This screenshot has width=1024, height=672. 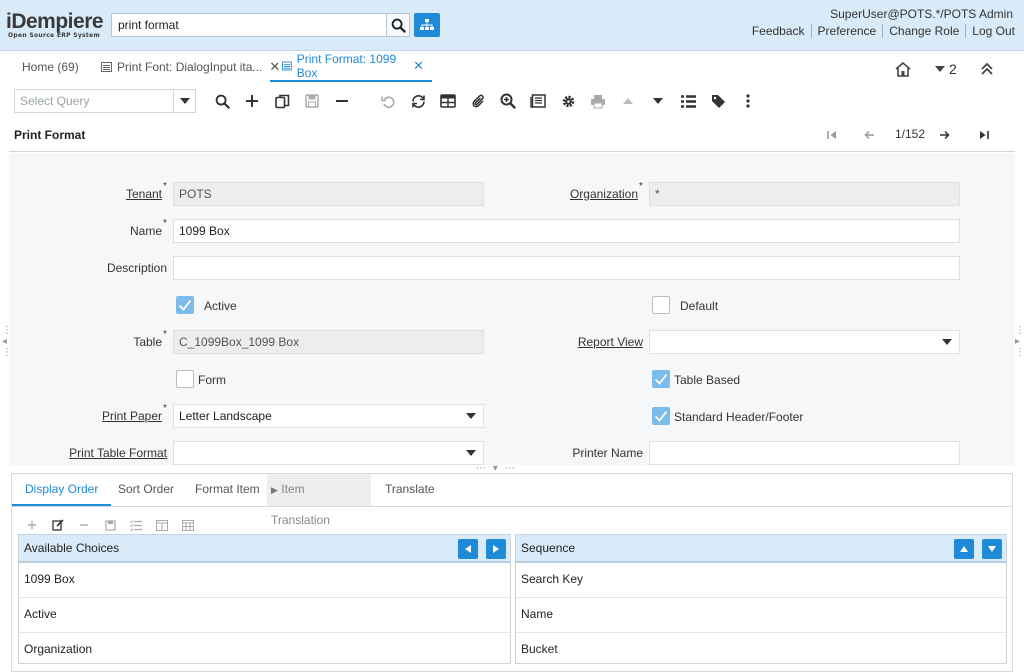 I want to click on undo-button, so click(x=388, y=101).